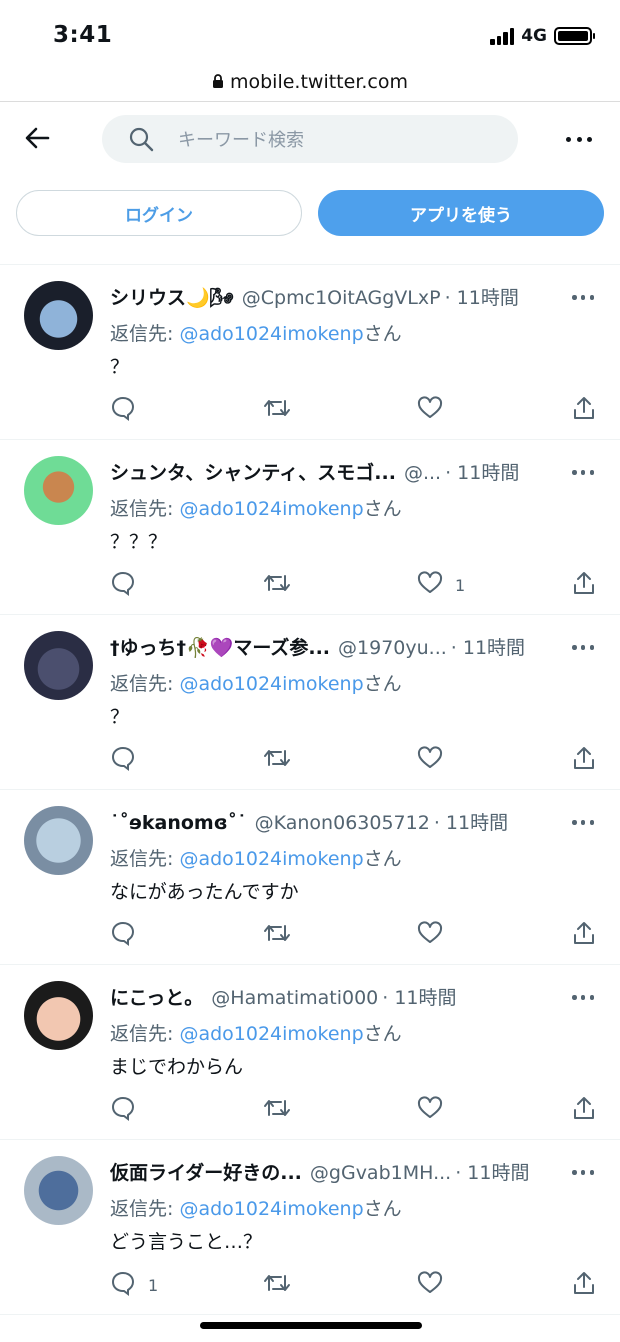 Image resolution: width=620 pixels, height=1342 pixels. I want to click on reply-button: 1, so click(134, 1285).